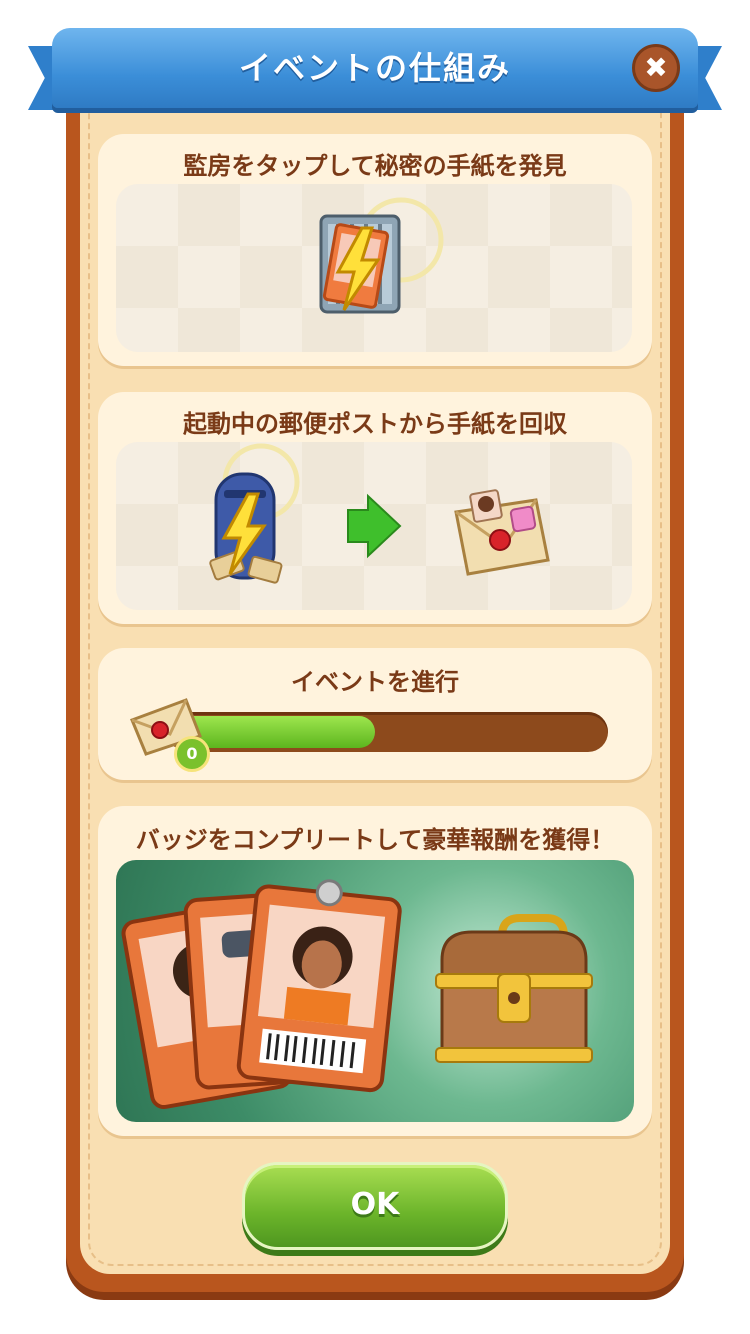 The width and height of the screenshot is (750, 1334). I want to click on cell-door-icon, so click(381, 255).